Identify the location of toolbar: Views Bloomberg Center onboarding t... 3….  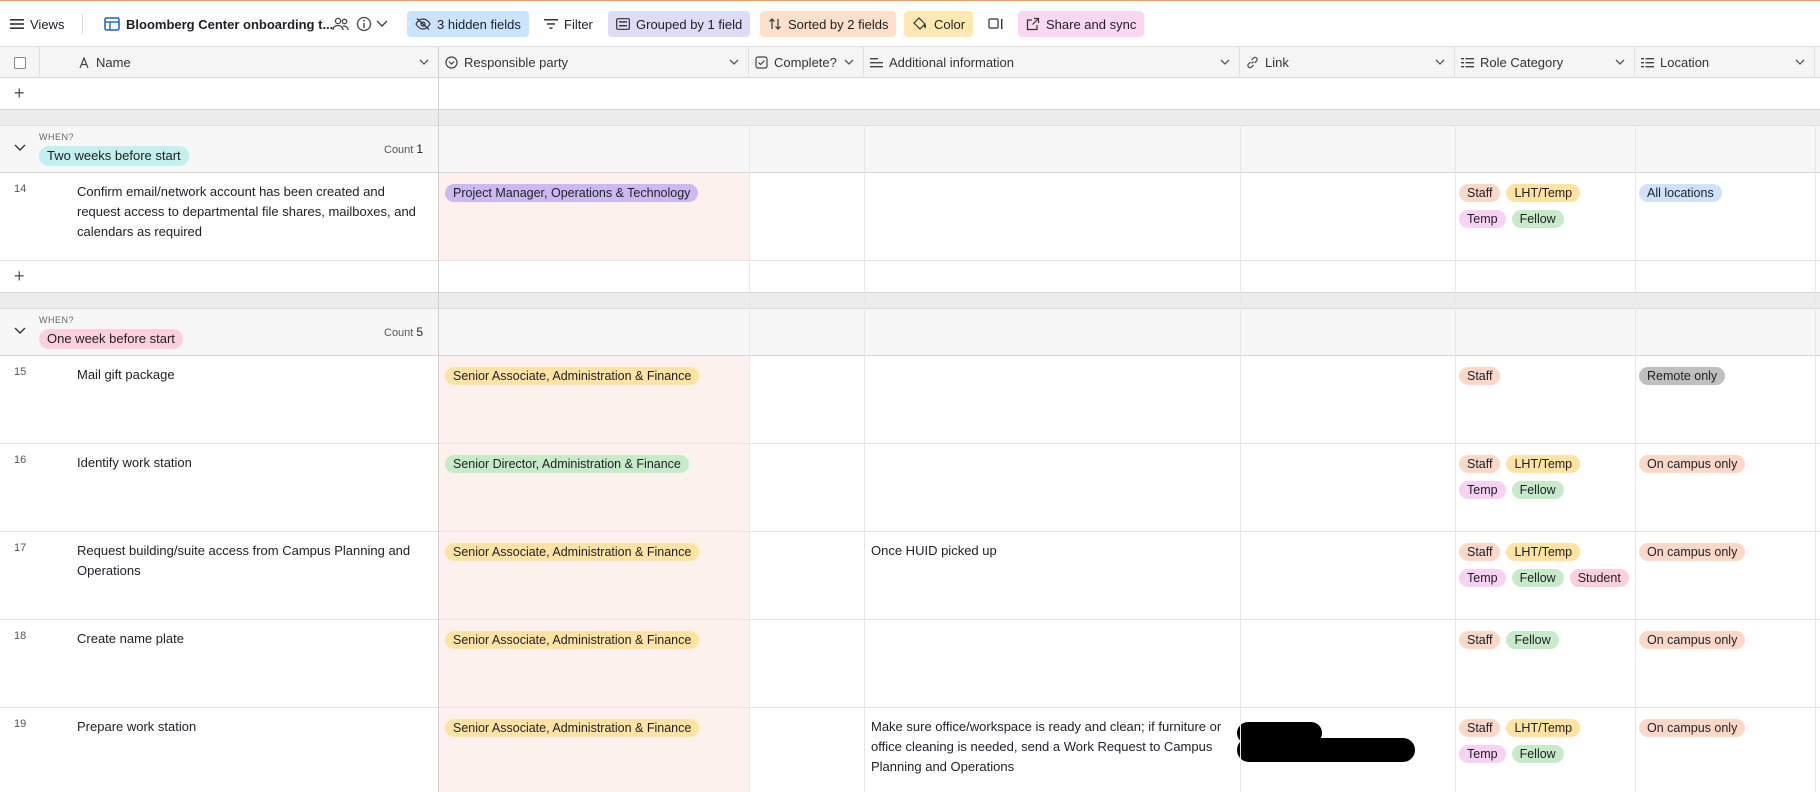
(910, 23).